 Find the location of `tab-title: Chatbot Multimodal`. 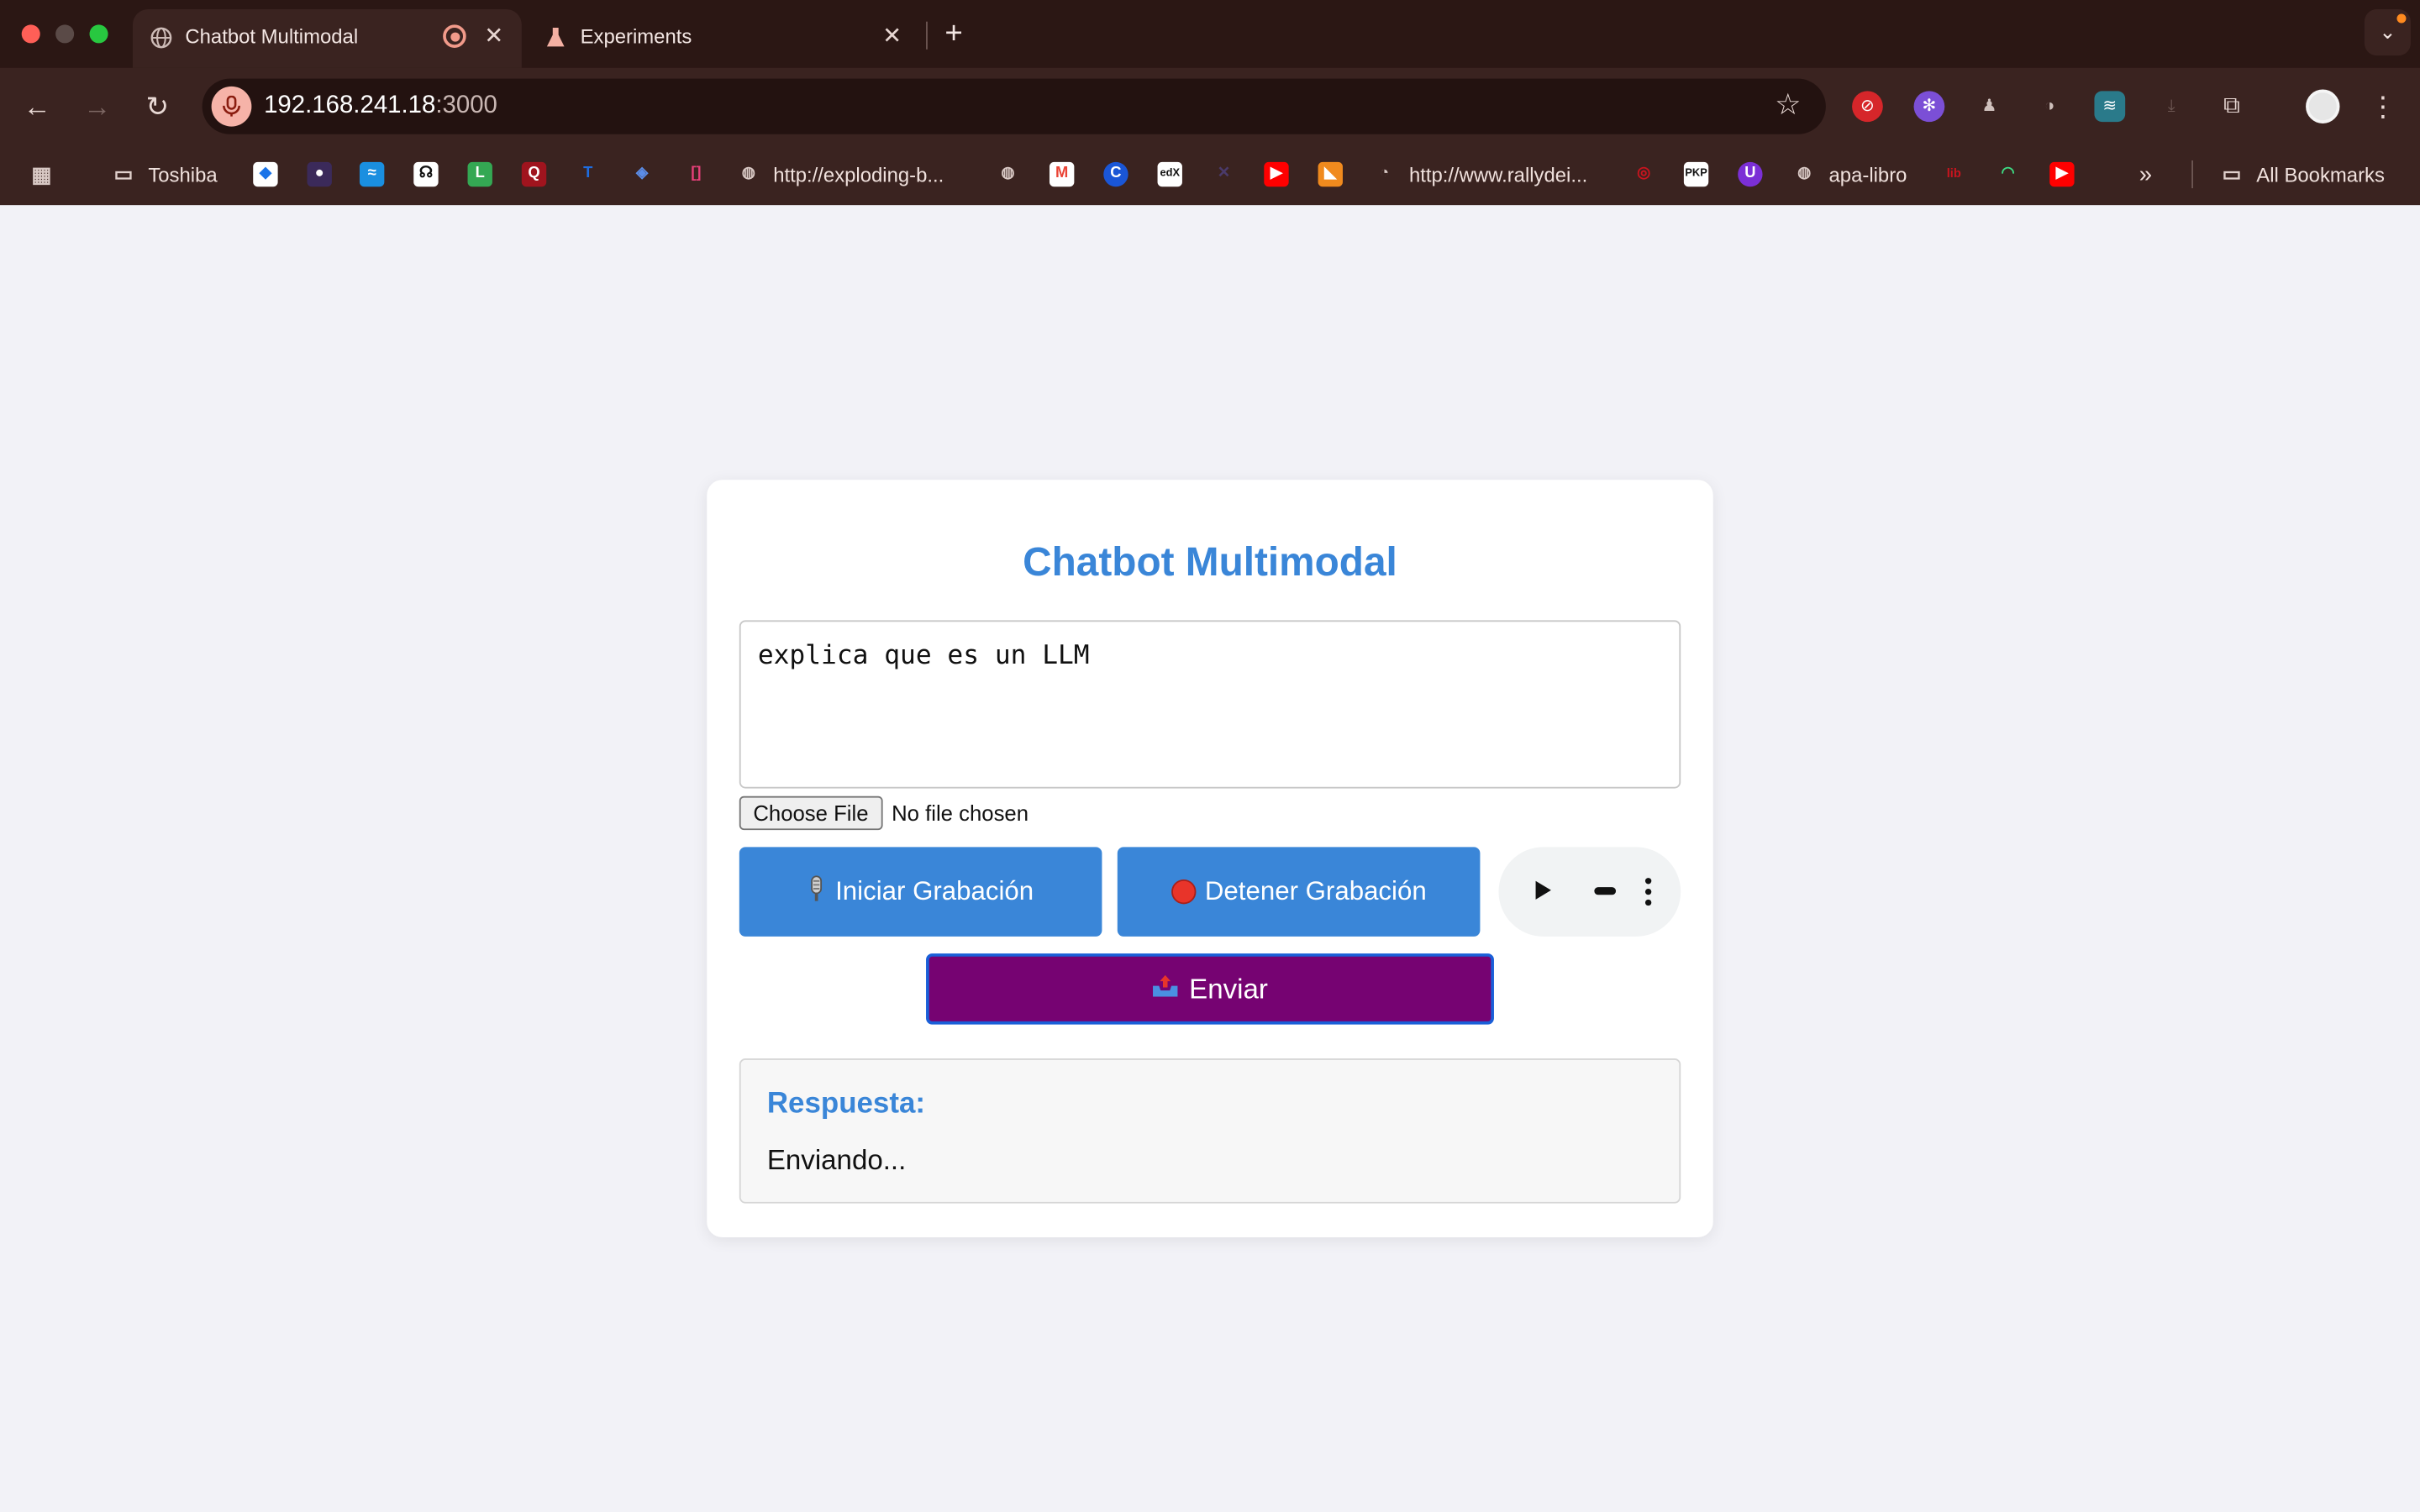

tab-title: Chatbot Multimodal is located at coordinates (272, 36).